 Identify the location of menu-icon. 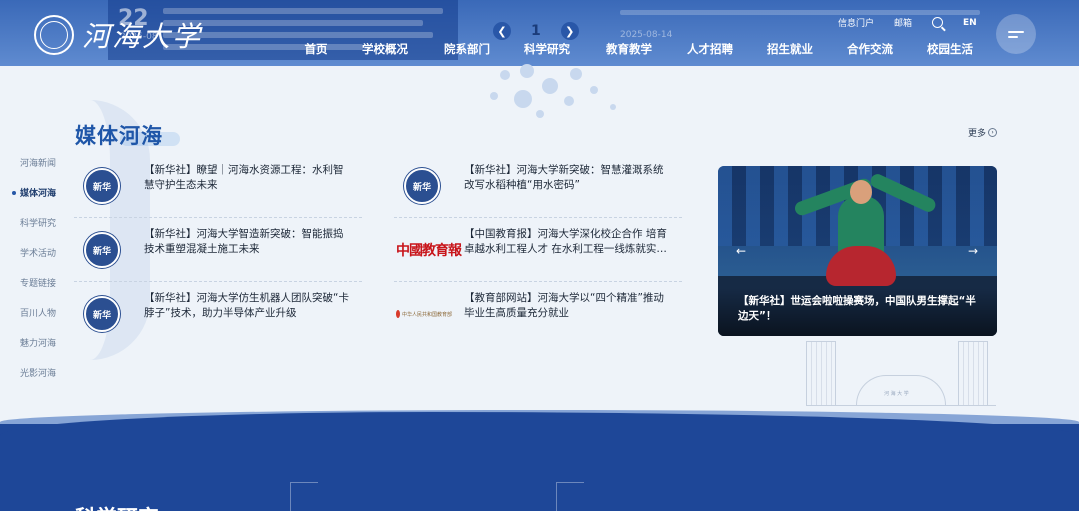
(1016, 34).